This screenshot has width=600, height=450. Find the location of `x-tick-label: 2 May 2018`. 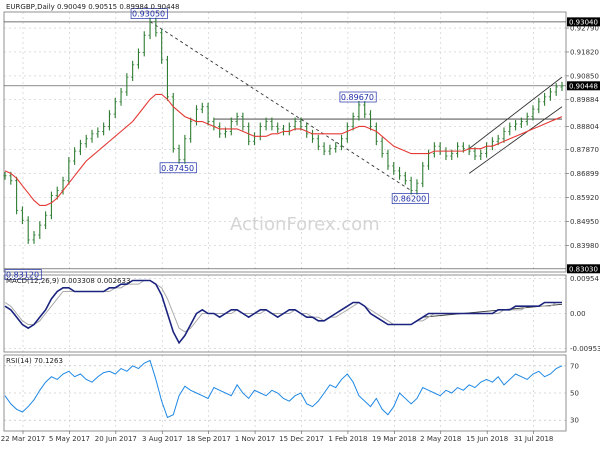

x-tick-label: 2 May 2018 is located at coordinates (440, 439).